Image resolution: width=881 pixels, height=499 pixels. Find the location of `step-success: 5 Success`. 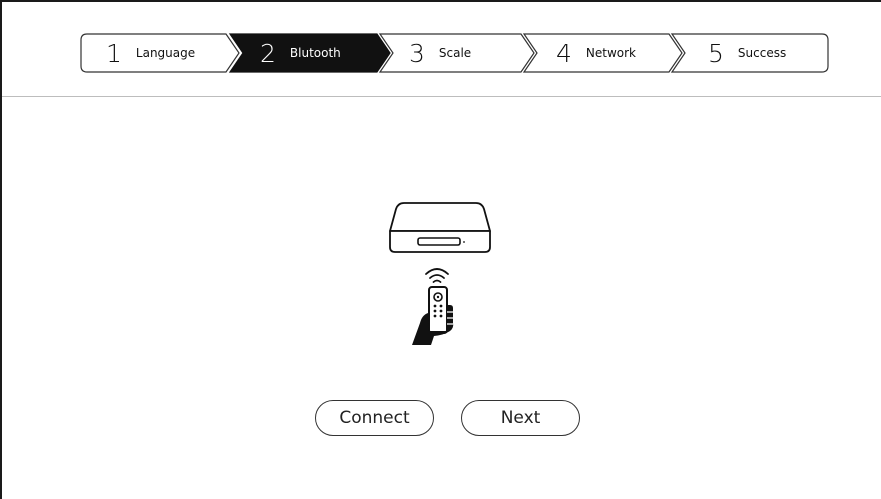

step-success: 5 Success is located at coordinates (747, 53).